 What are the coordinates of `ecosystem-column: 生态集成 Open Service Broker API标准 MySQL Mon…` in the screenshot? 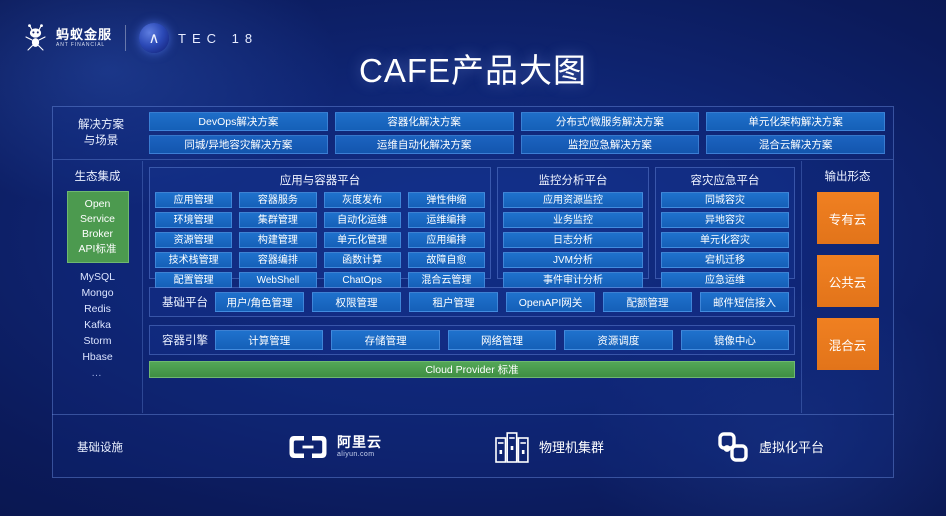 It's located at (98, 287).